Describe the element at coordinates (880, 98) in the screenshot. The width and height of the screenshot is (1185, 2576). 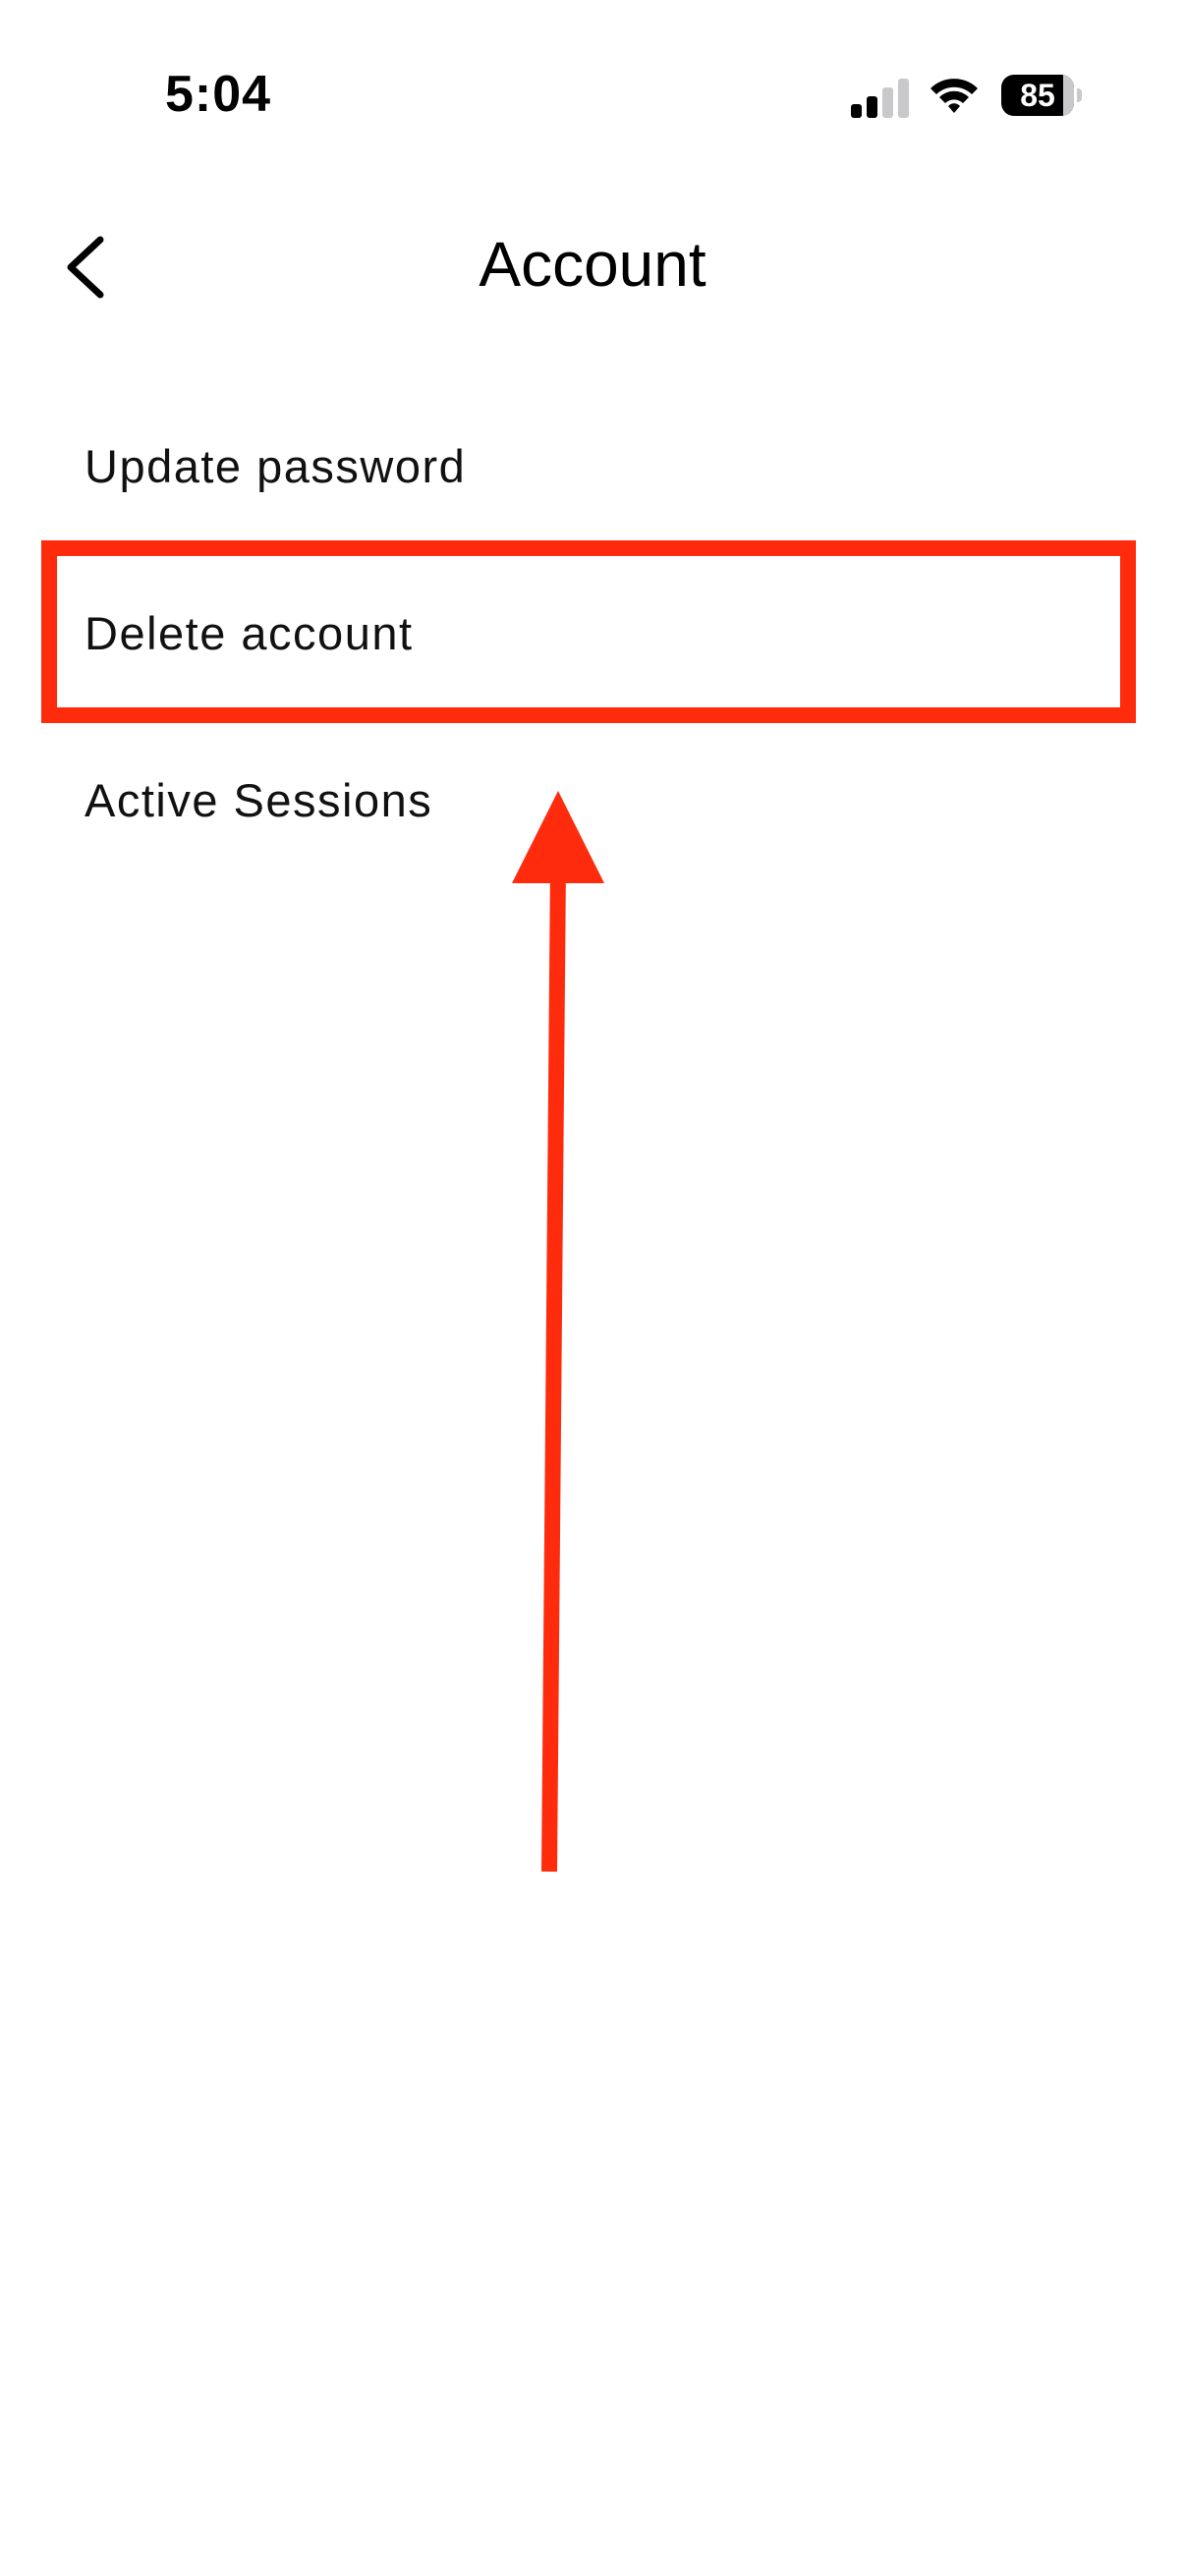
I see `signal-icon` at that location.